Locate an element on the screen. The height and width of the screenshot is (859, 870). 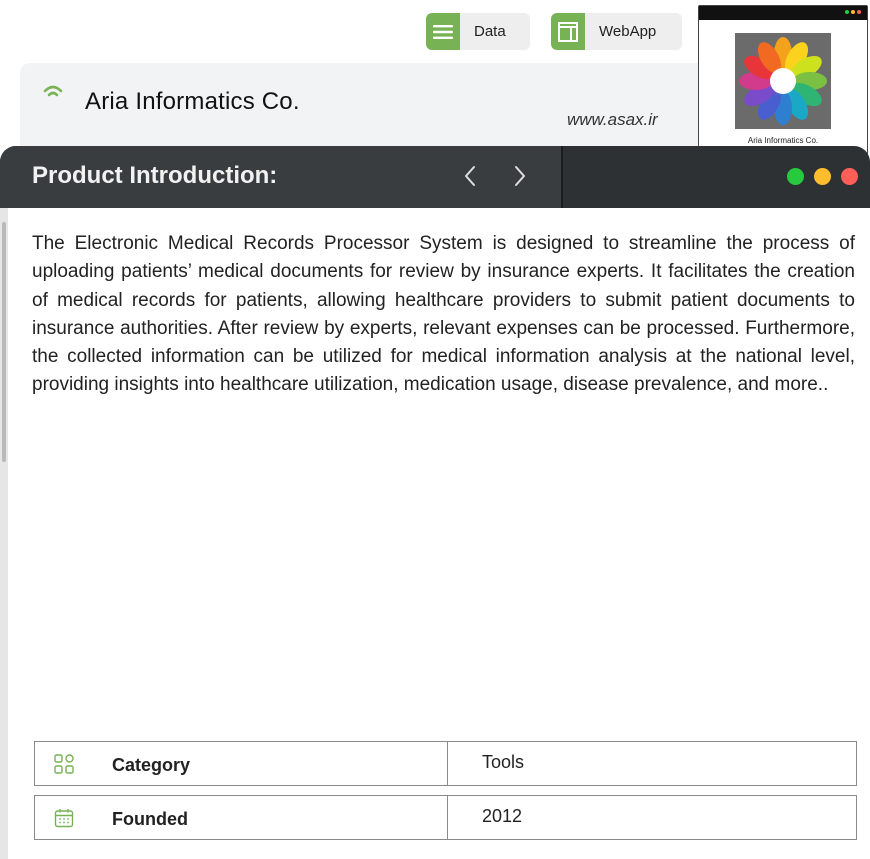
founded-value-cell: 2012 is located at coordinates (652, 817).